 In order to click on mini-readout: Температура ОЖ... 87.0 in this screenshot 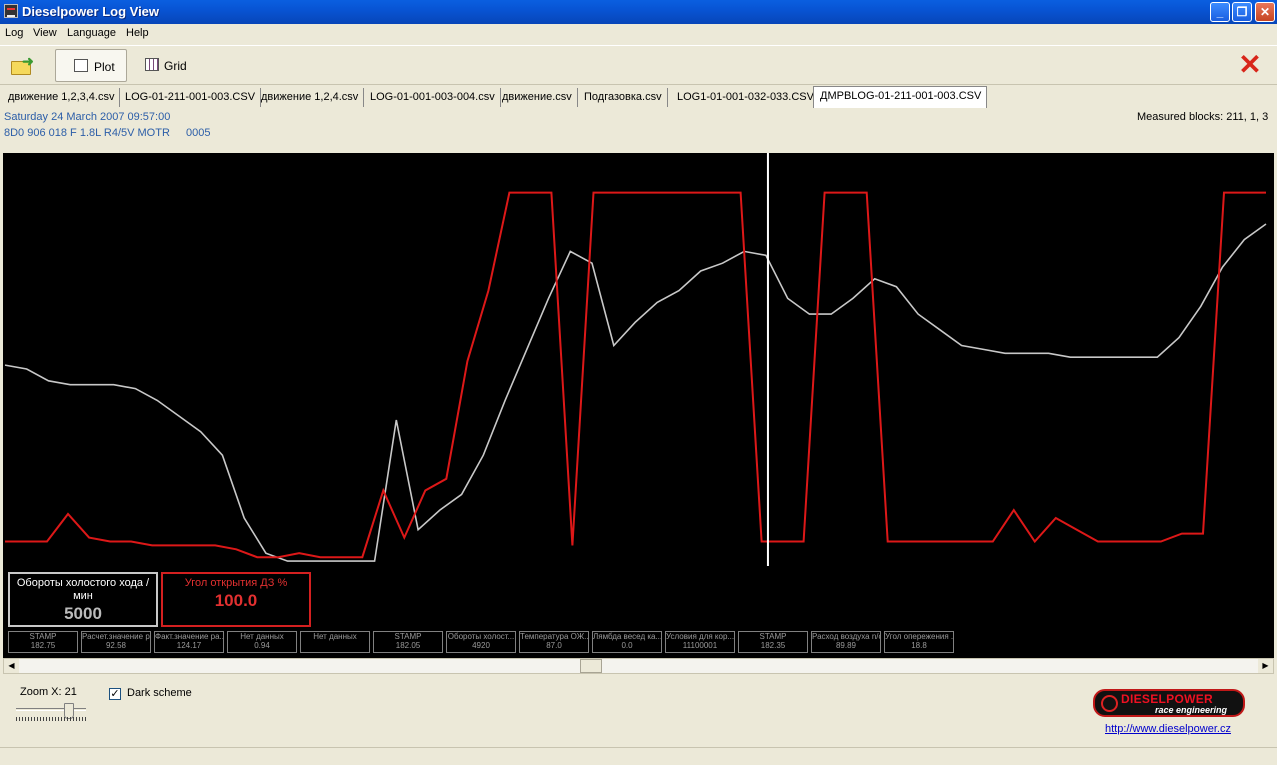, I will do `click(554, 642)`.